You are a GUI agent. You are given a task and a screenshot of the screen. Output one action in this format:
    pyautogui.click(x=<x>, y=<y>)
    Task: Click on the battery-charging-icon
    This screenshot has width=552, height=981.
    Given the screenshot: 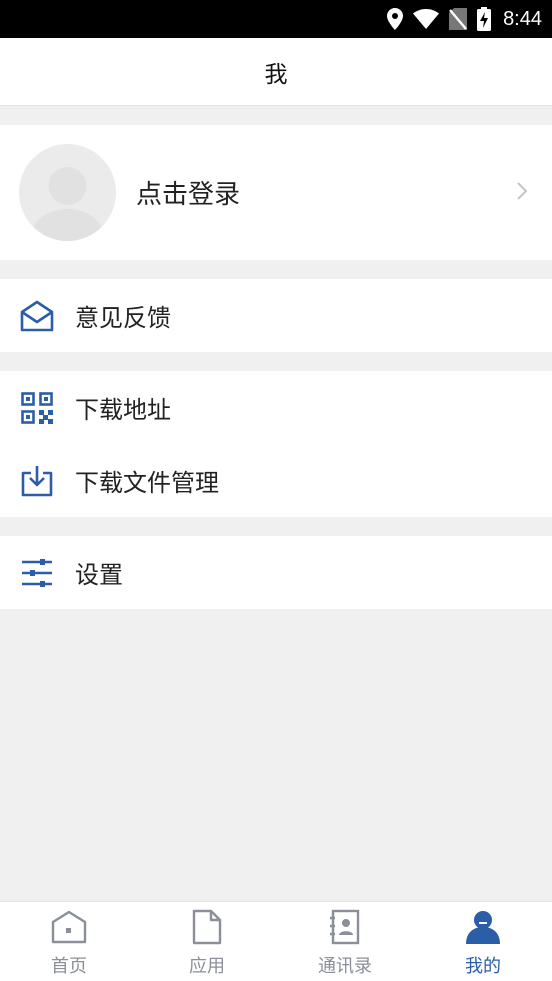 What is the action you would take?
    pyautogui.click(x=484, y=19)
    